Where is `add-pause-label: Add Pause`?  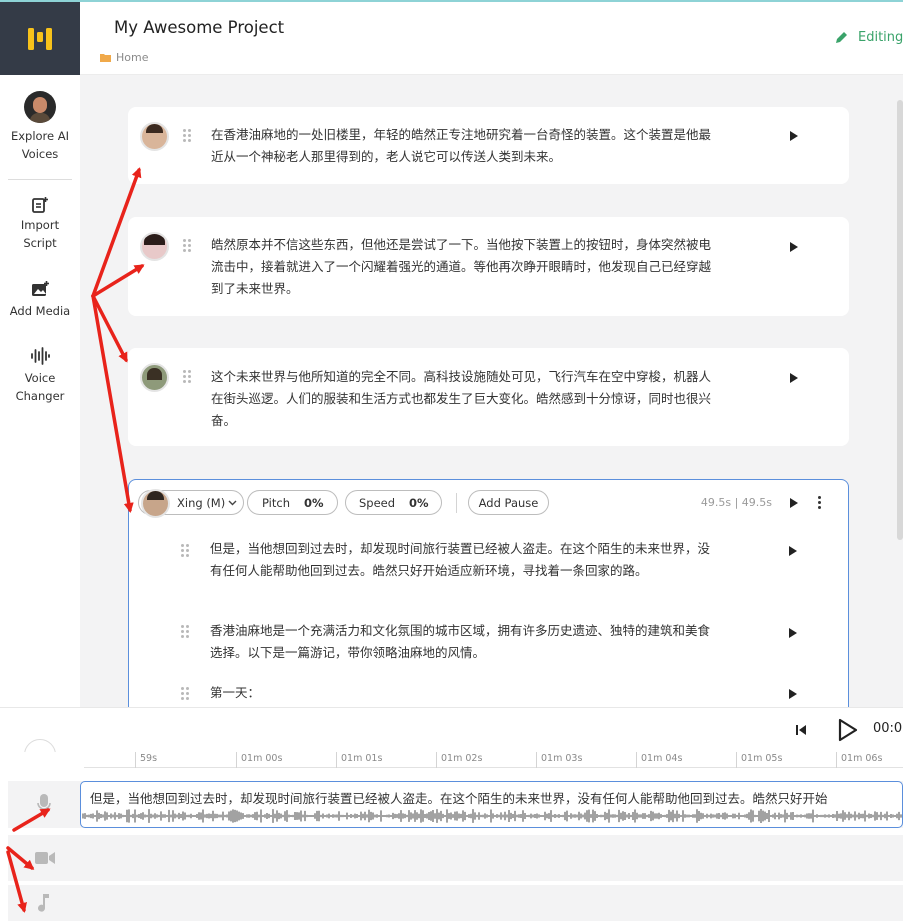 add-pause-label: Add Pause is located at coordinates (508, 502).